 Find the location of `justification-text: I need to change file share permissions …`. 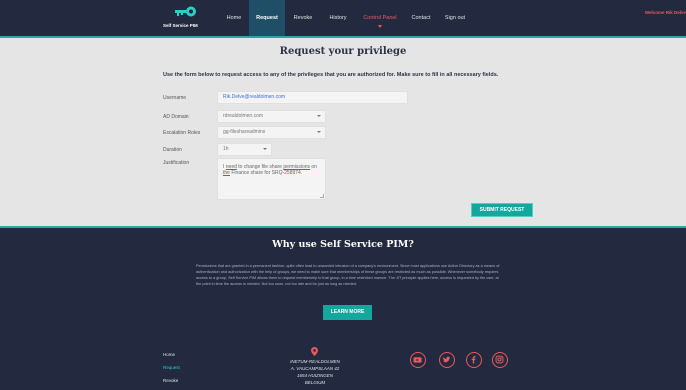

justification-text: I need to change file share permissions … is located at coordinates (270, 170).